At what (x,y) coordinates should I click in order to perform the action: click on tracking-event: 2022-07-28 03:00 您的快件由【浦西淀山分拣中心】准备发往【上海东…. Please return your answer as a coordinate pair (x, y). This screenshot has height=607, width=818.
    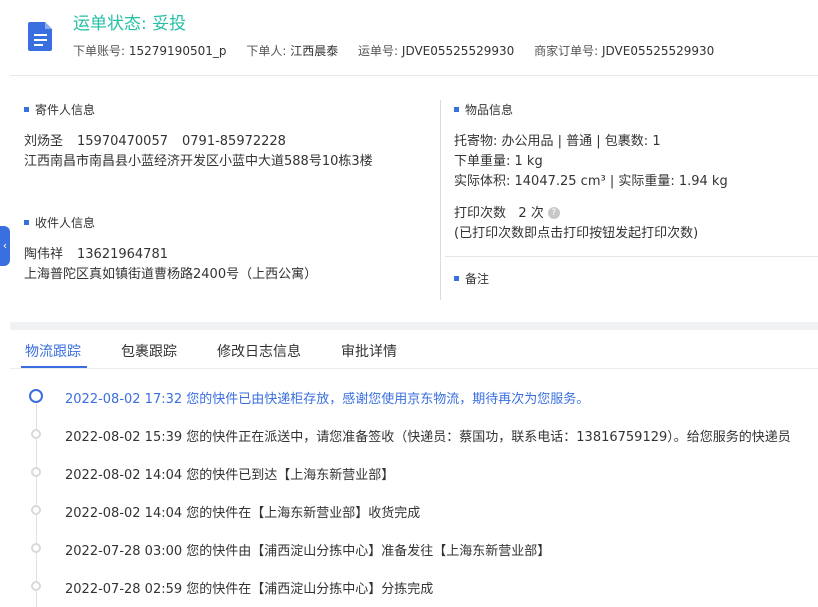
    Looking at the image, I should click on (308, 551).